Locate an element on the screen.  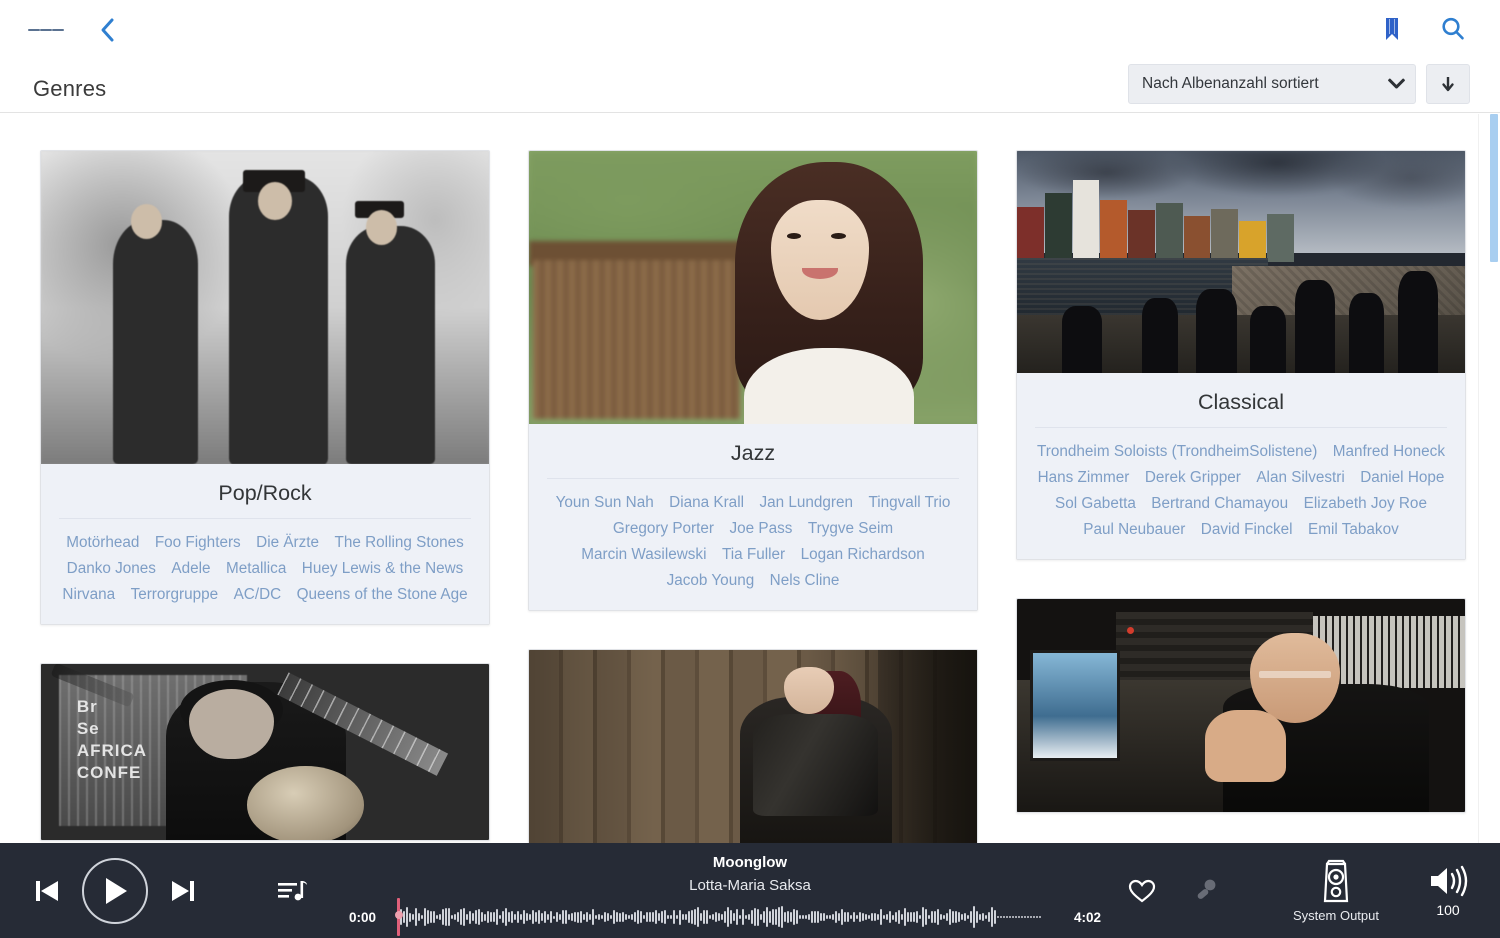
artist-link: Alan Silvestri is located at coordinates (1300, 478).